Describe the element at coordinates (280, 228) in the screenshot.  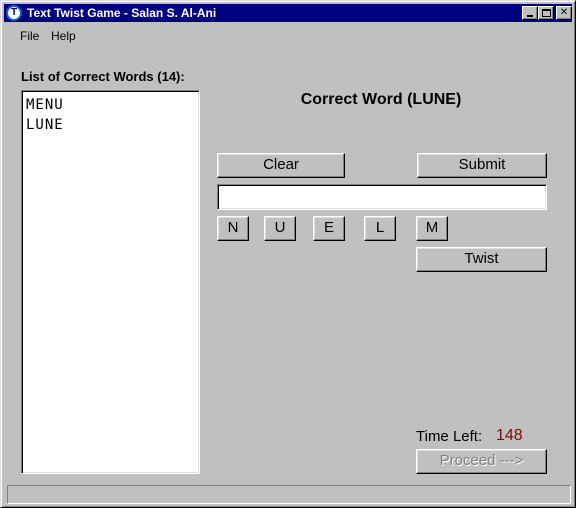
I see `letter-button: U` at that location.